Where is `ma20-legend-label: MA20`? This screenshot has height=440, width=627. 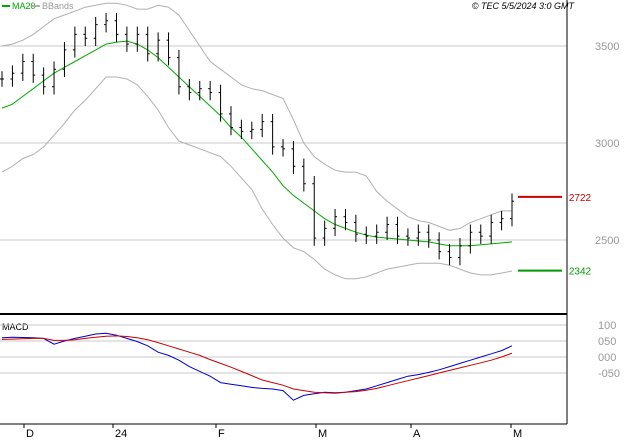 ma20-legend-label: MA20 is located at coordinates (24, 6).